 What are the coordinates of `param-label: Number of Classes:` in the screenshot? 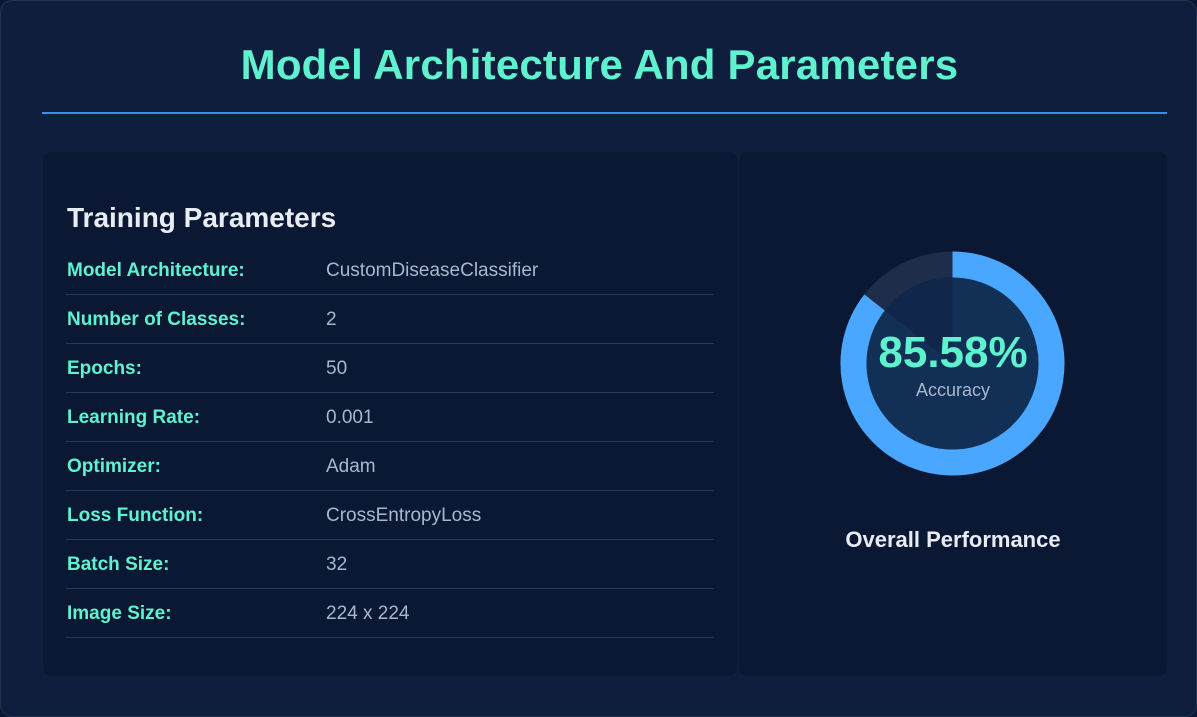 It's located at (156, 319).